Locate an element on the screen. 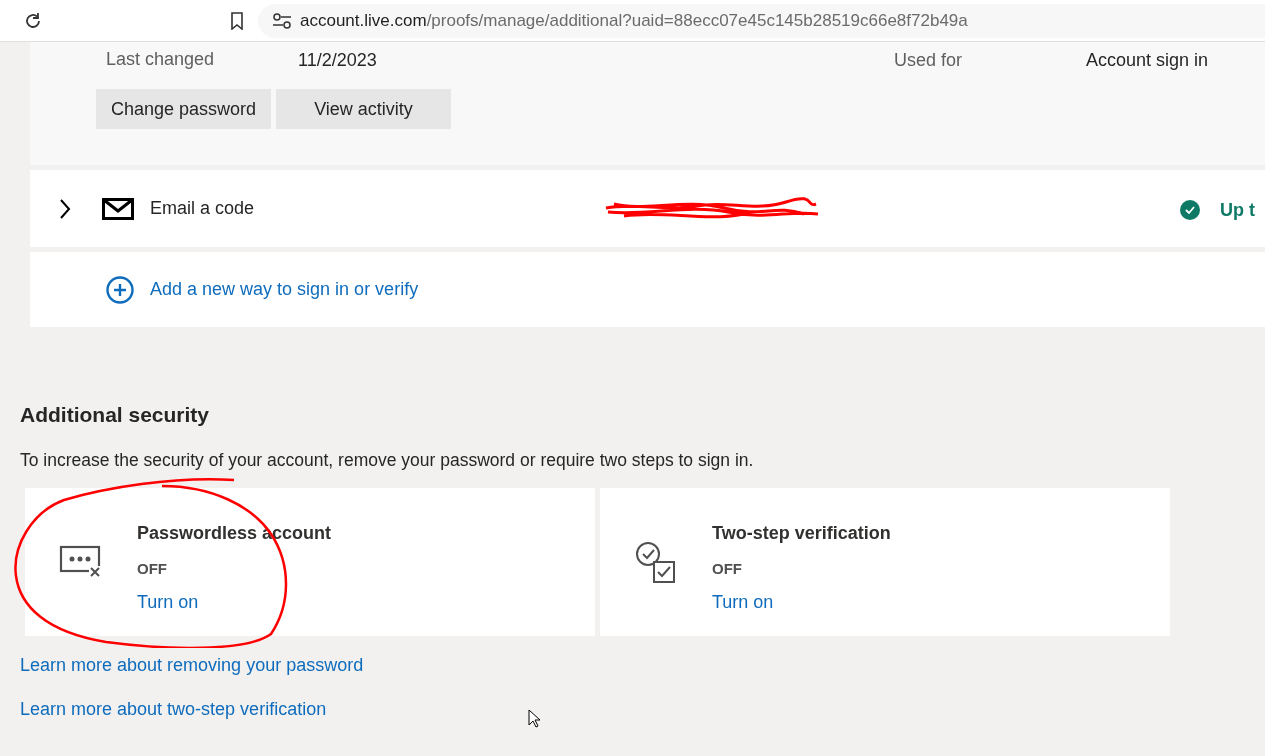  method-label: Email a code is located at coordinates (202, 208).